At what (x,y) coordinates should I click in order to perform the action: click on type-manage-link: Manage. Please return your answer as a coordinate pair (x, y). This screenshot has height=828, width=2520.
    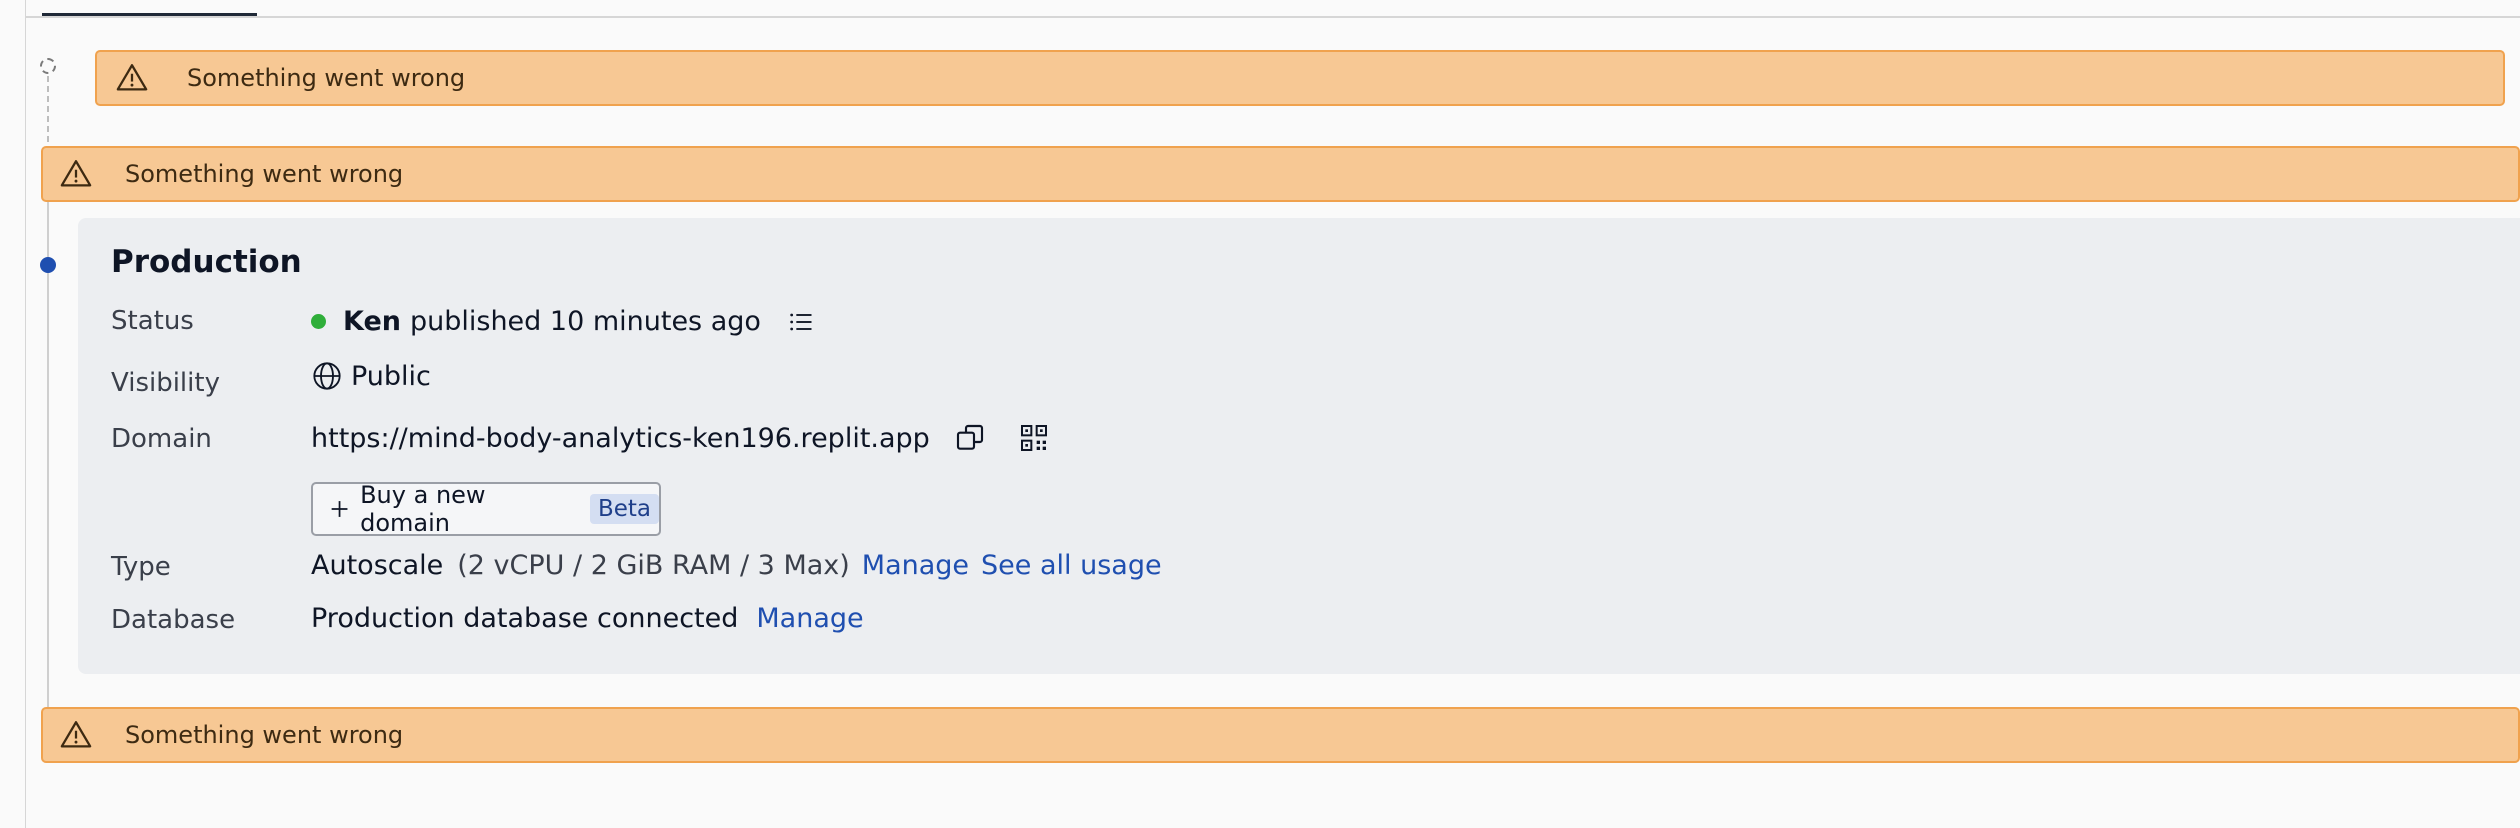
    Looking at the image, I should click on (915, 565).